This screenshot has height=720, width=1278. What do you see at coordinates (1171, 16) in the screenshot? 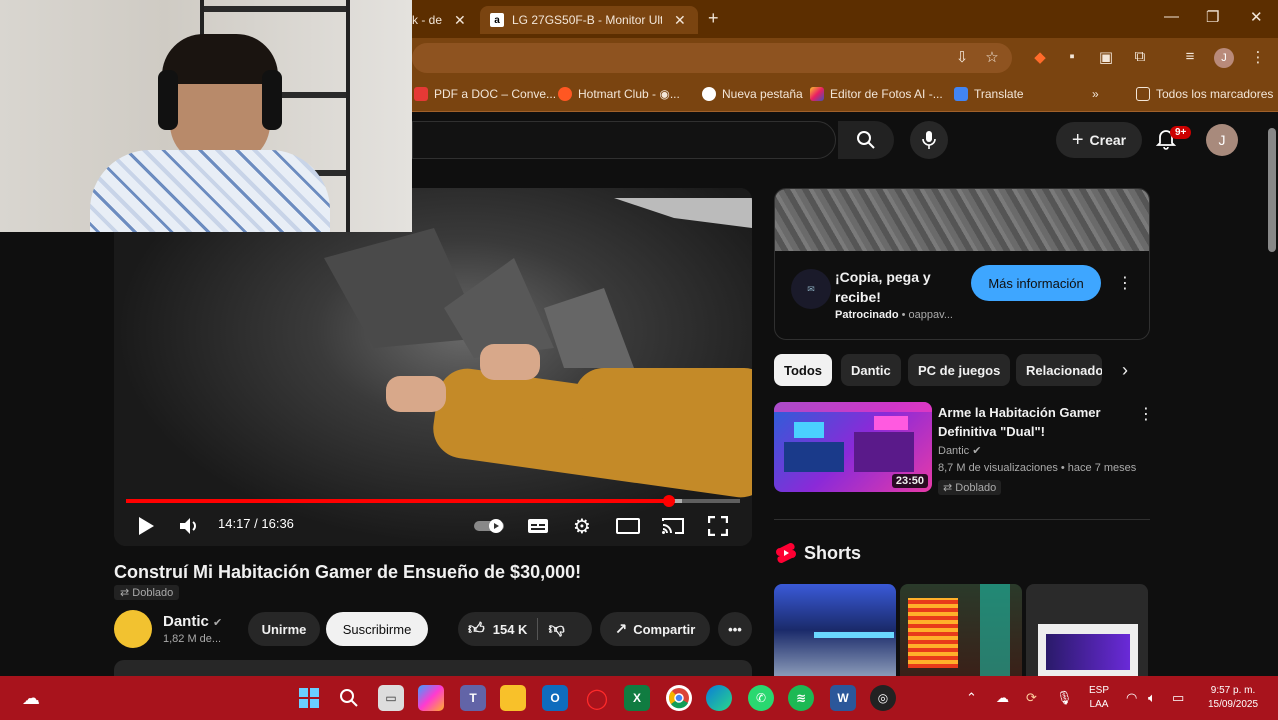
I see `minimize-icon: —` at bounding box center [1171, 16].